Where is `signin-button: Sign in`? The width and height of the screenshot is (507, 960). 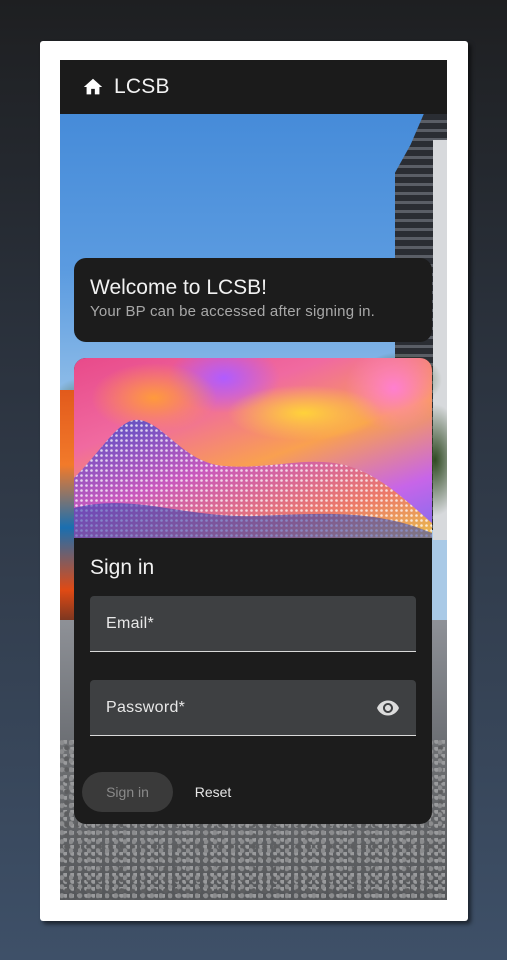 signin-button: Sign in is located at coordinates (127, 792).